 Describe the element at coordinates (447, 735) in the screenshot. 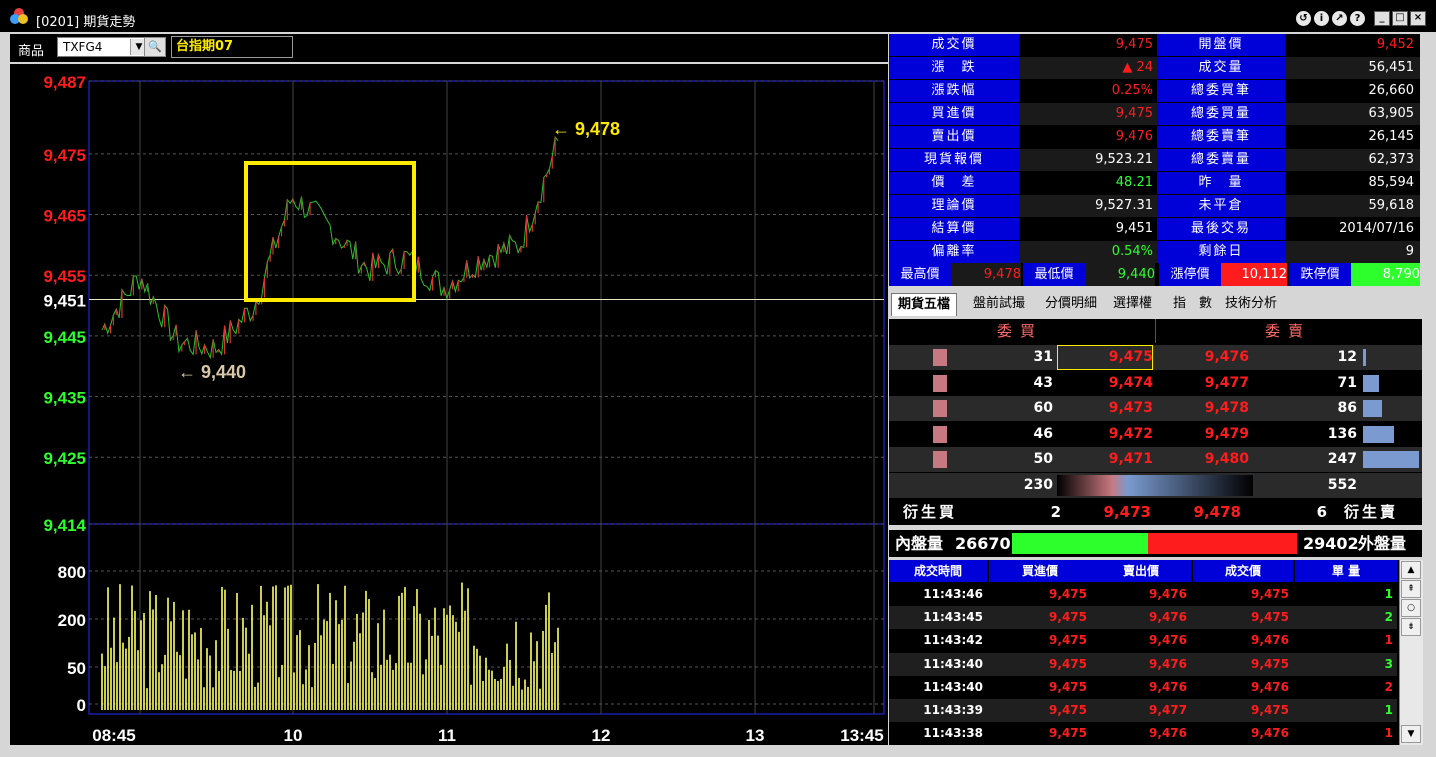

I see `x-tick-label: 11` at that location.